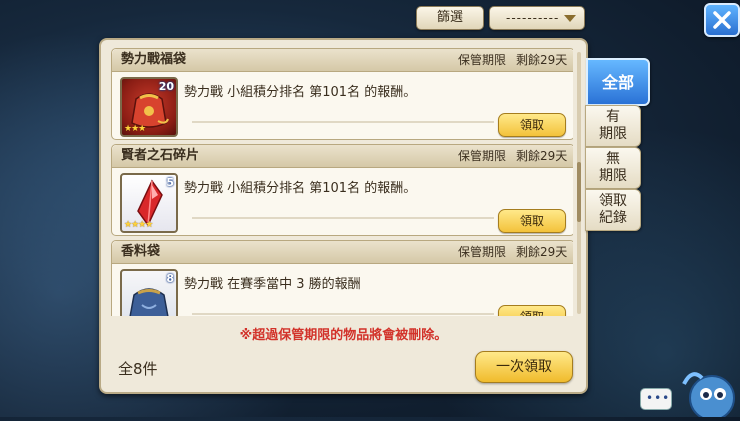 The image size is (740, 421). I want to click on rarity-stars: ★★★★, so click(138, 225).